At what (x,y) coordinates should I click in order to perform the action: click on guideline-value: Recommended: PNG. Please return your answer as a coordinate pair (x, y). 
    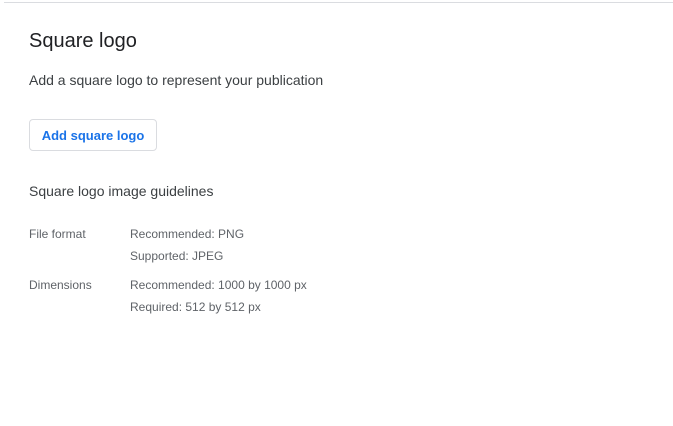
    Looking at the image, I should click on (187, 234).